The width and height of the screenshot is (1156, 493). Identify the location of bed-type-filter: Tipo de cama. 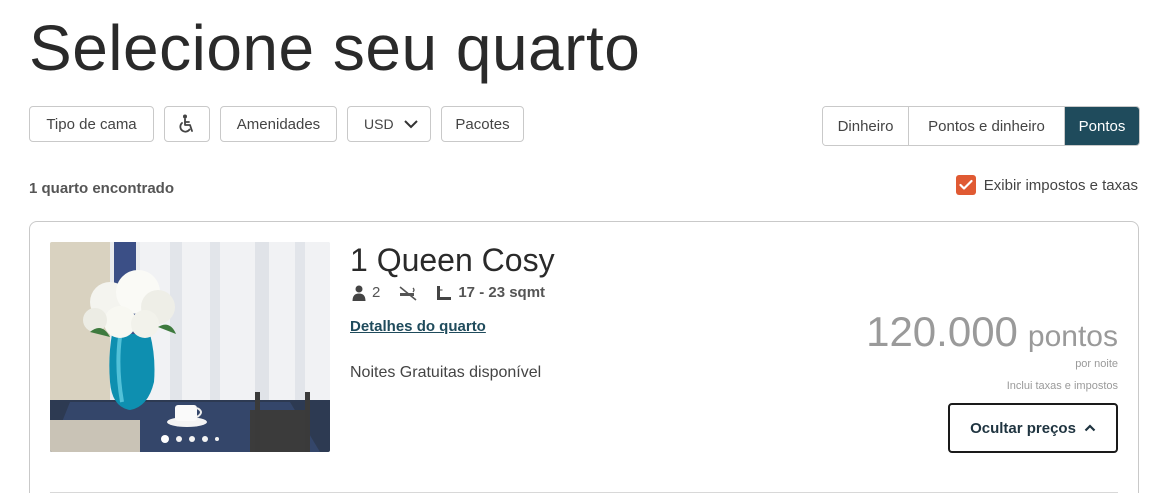
(91, 124).